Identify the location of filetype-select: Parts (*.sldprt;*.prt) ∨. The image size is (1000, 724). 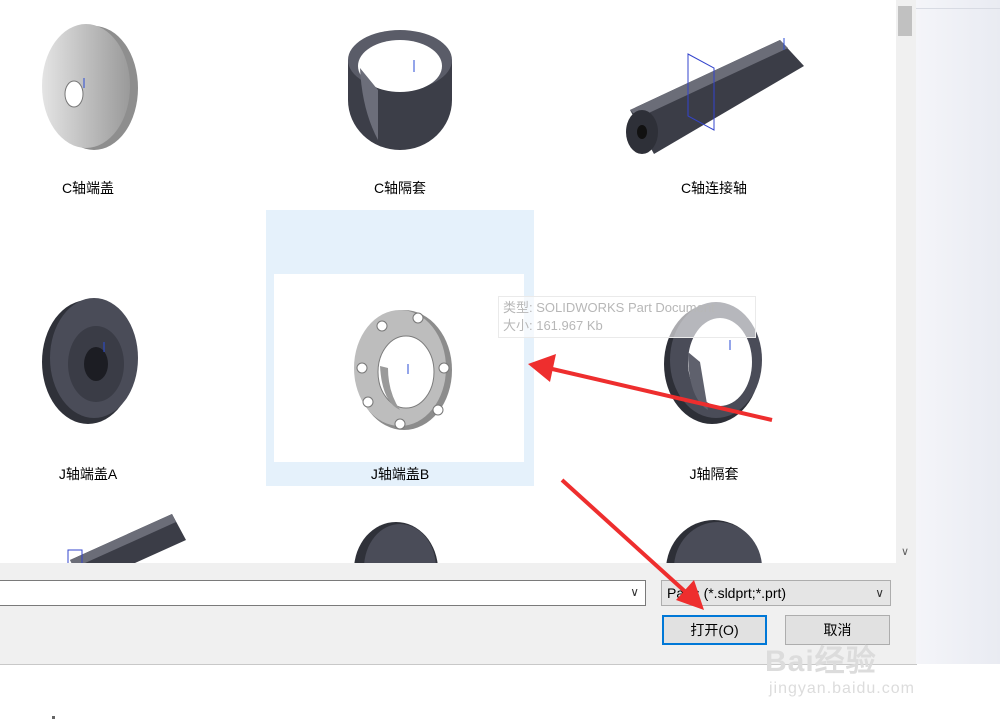
(776, 593).